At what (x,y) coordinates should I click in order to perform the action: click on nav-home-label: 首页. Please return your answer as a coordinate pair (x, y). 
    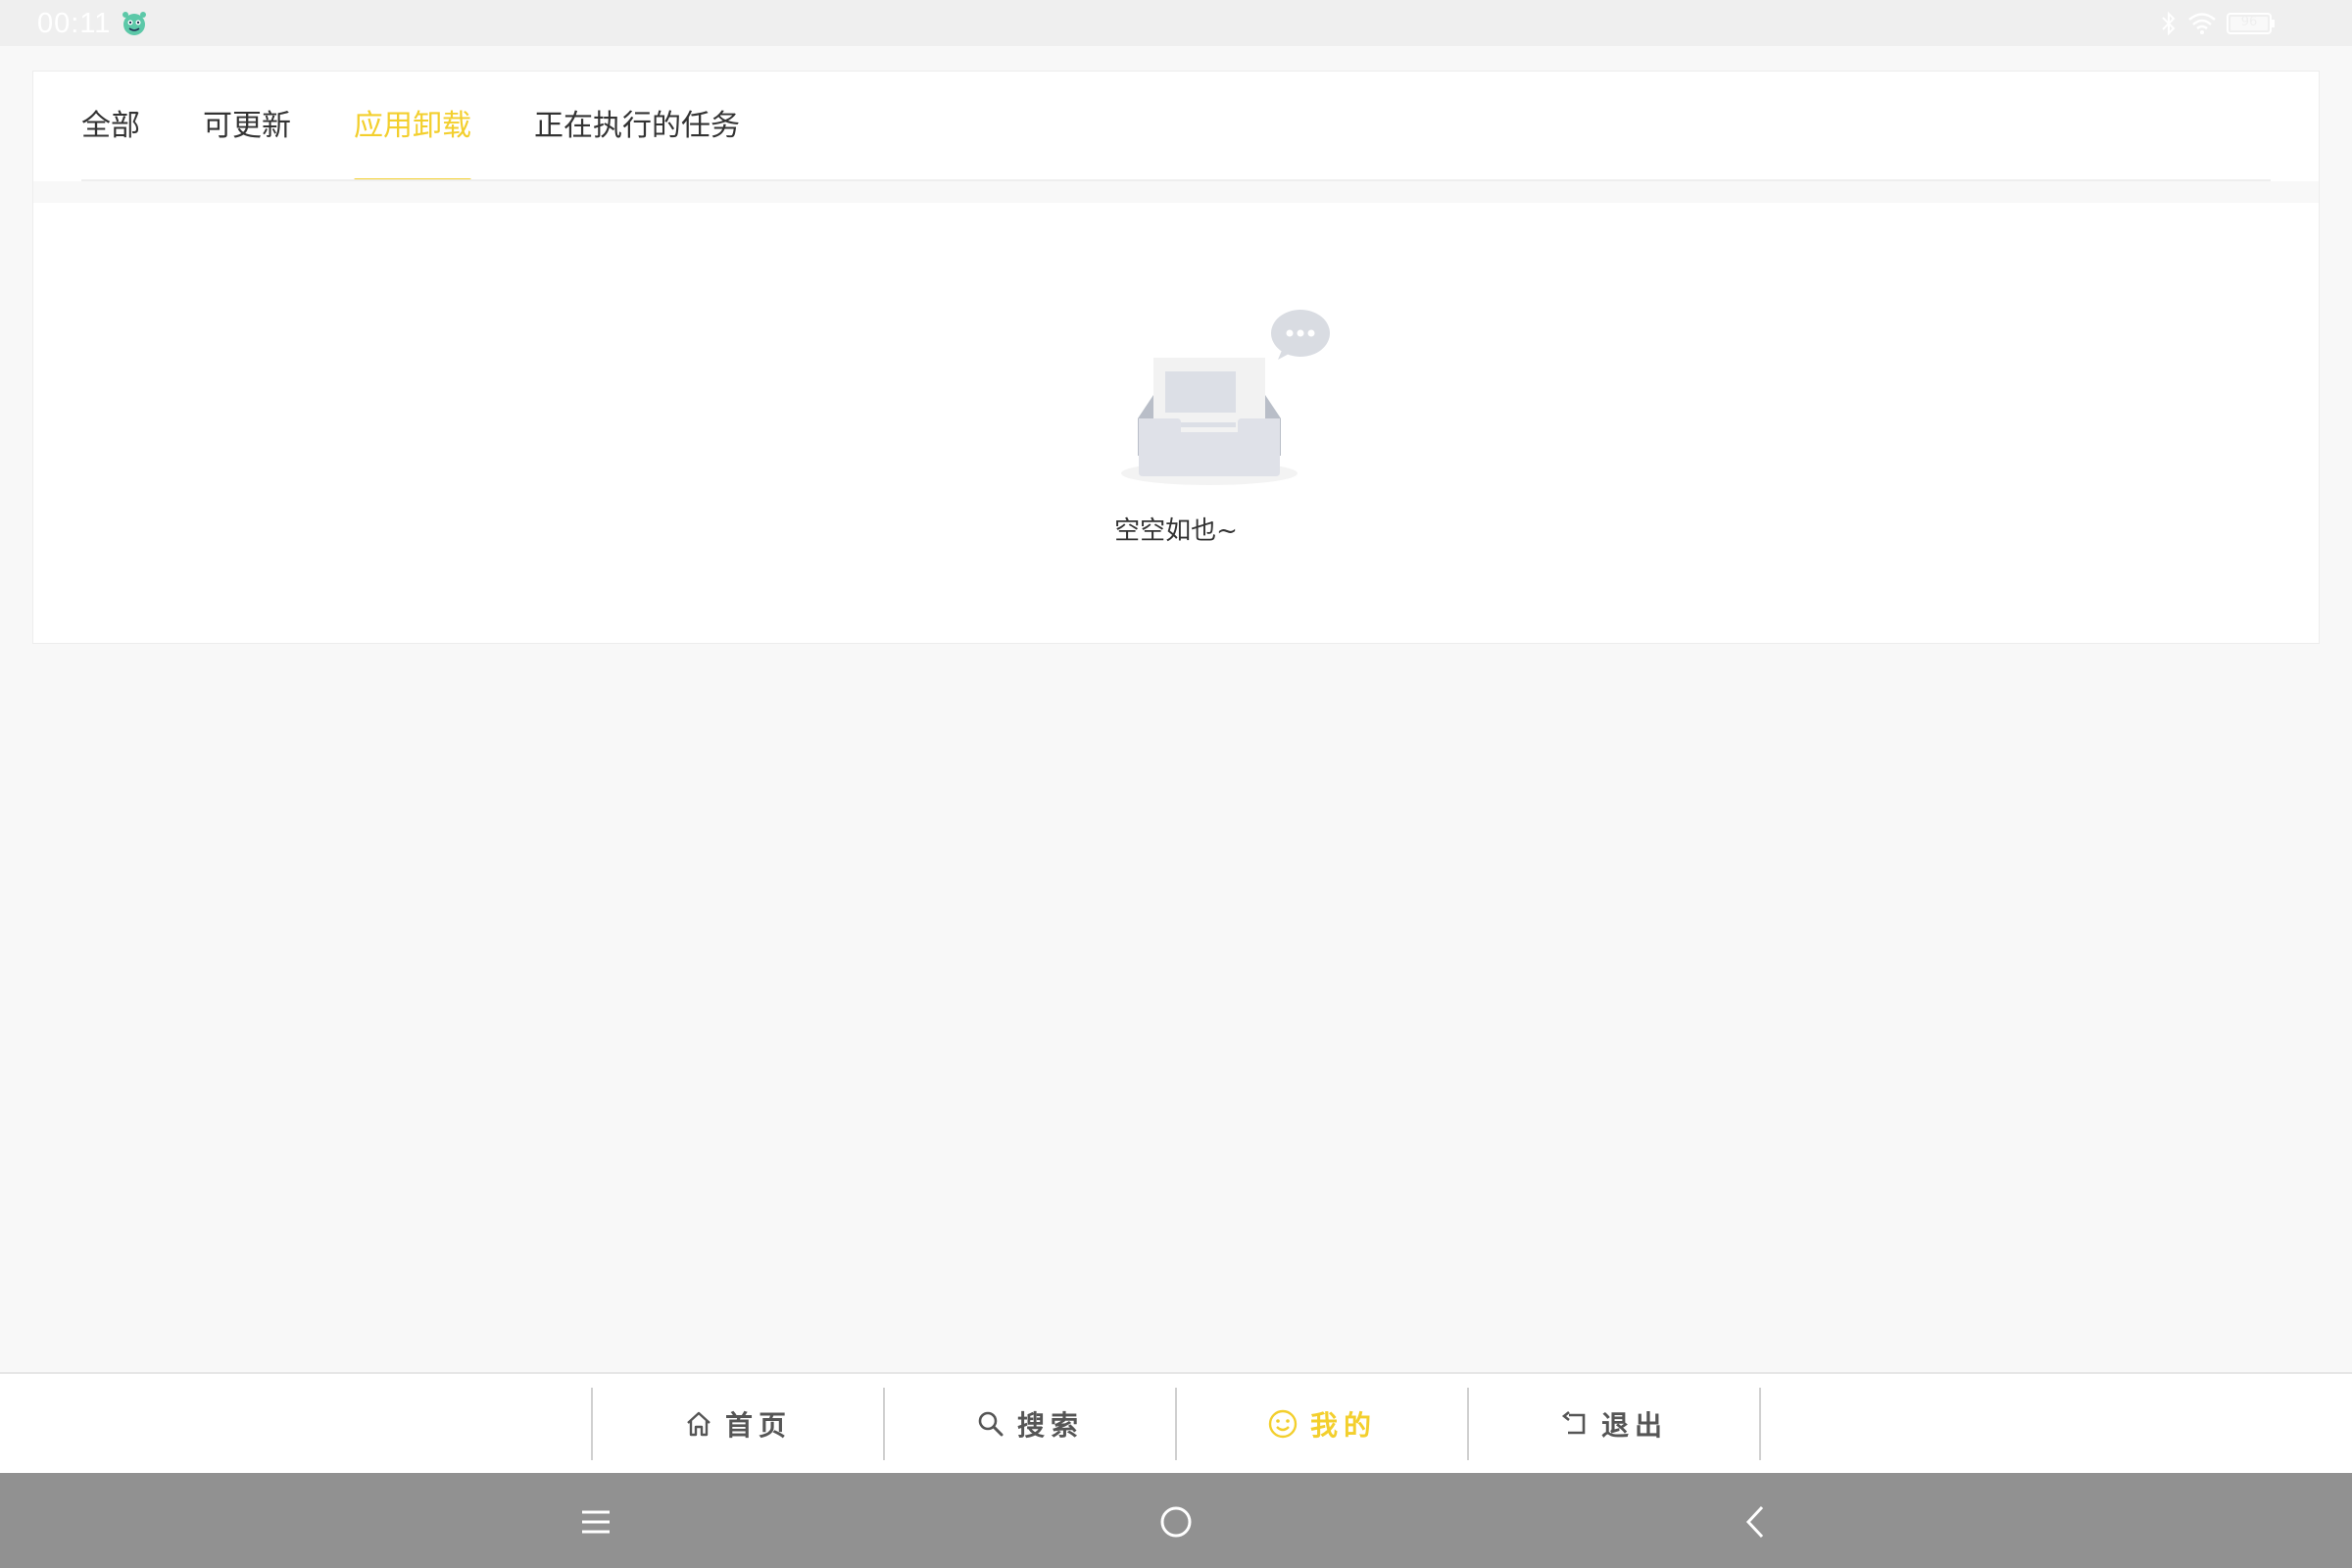
    Looking at the image, I should click on (758, 1425).